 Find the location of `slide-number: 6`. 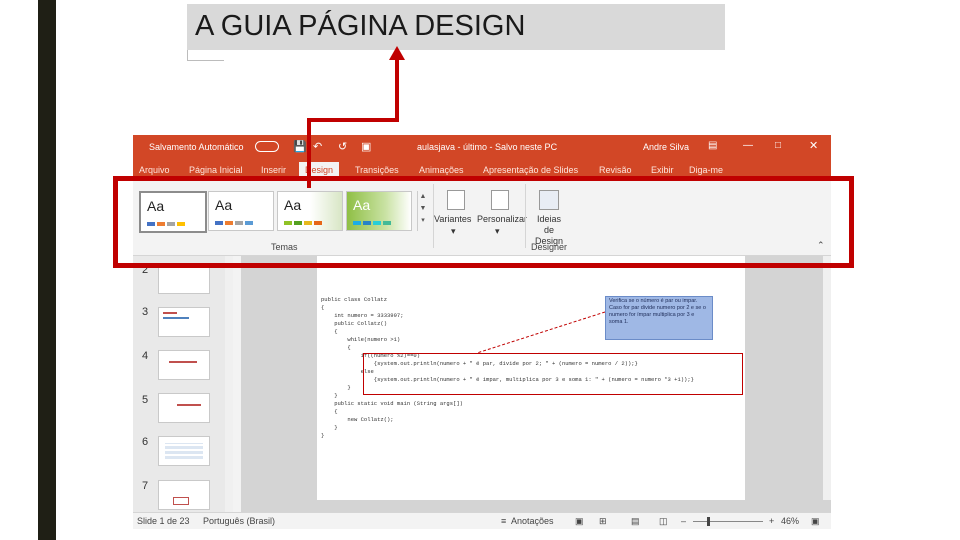

slide-number: 6 is located at coordinates (145, 442).